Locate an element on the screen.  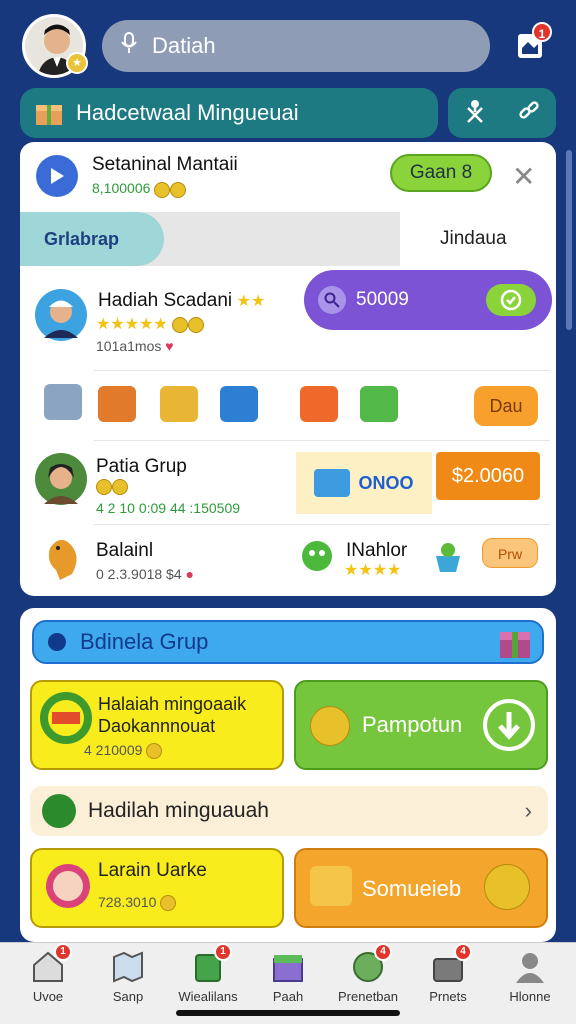
ticket-icon is located at coordinates (332, 483).